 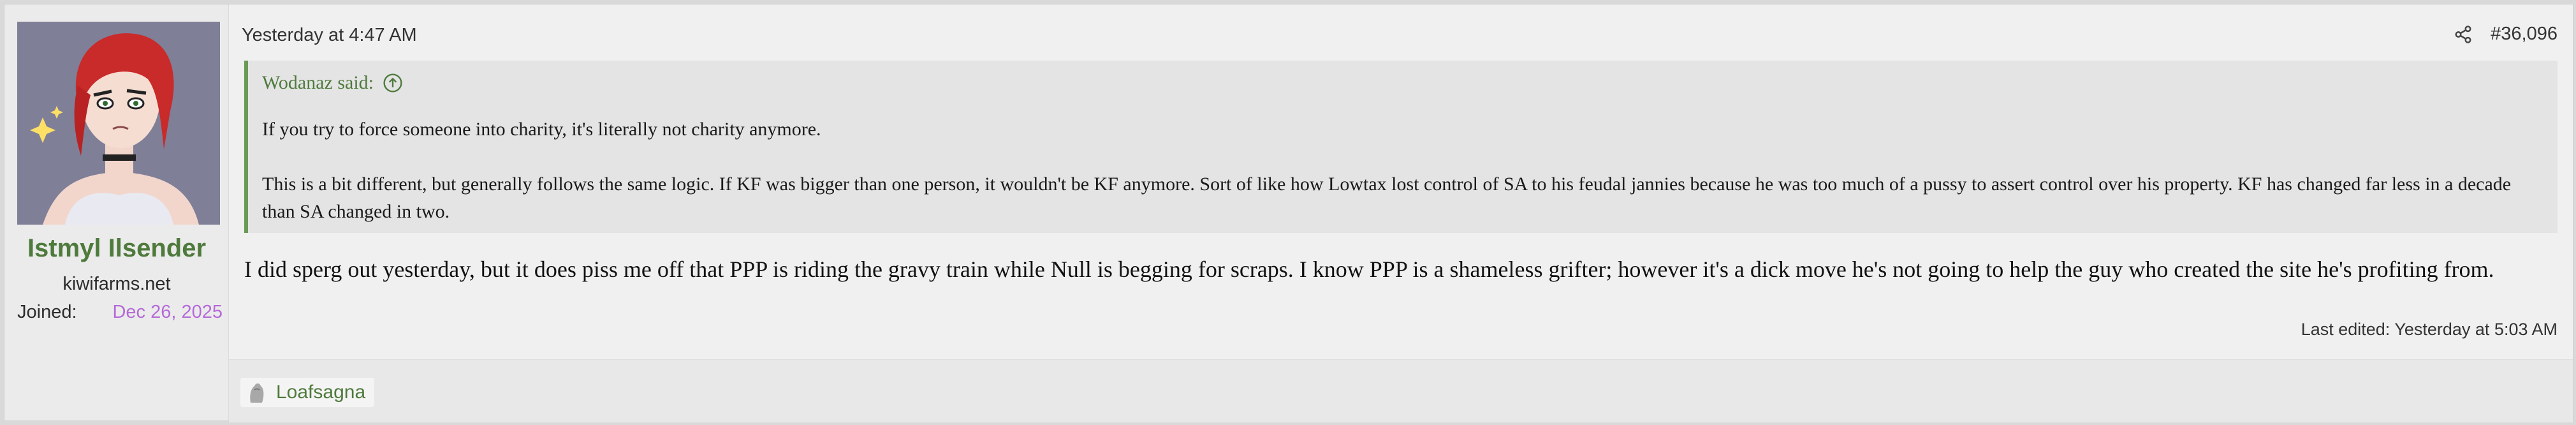 What do you see at coordinates (329, 35) in the screenshot?
I see `post-timestamp: Yesterday at 4:47 AM` at bounding box center [329, 35].